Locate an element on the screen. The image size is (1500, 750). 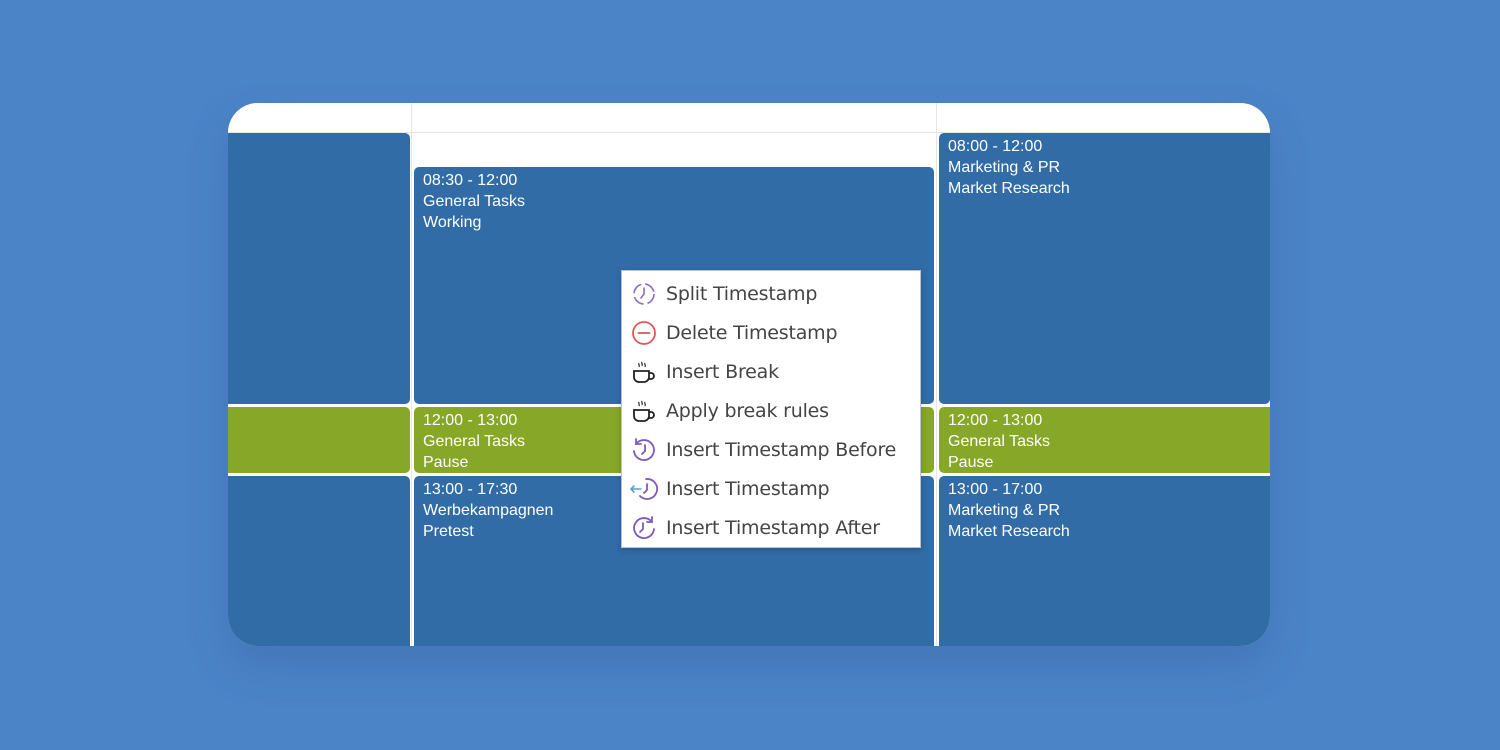
entry-time: 08:30 - 12:00 is located at coordinates (470, 180).